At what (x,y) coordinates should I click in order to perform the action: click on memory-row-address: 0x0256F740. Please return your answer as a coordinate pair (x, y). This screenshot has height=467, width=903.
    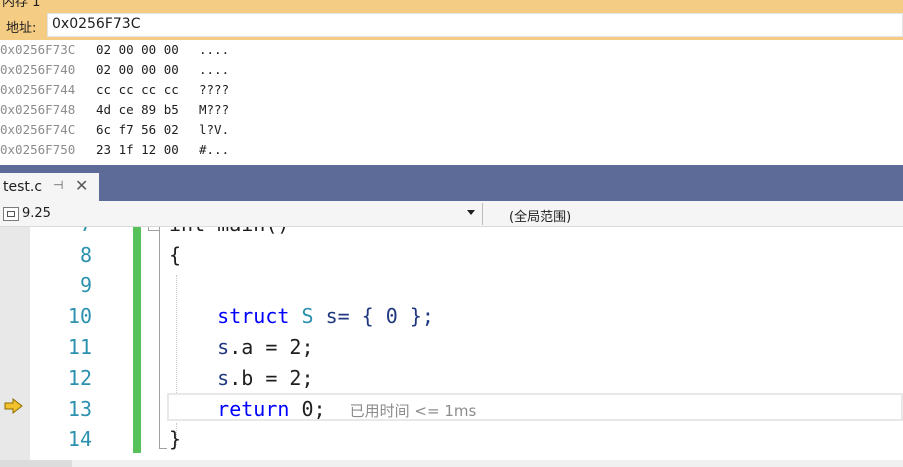
    Looking at the image, I should click on (38, 69).